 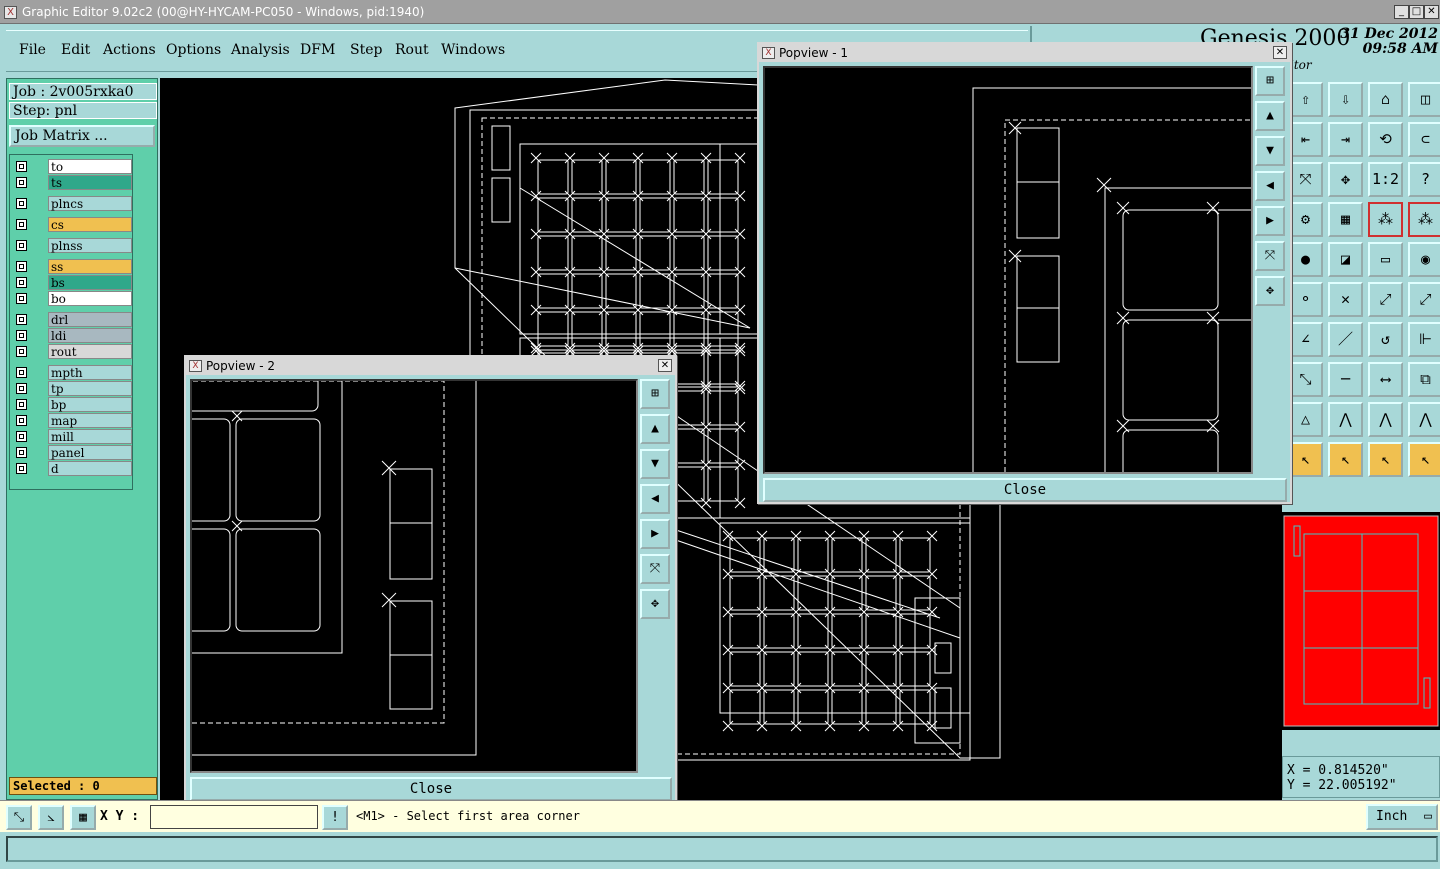 I want to click on layer-name: rout, so click(x=90, y=351).